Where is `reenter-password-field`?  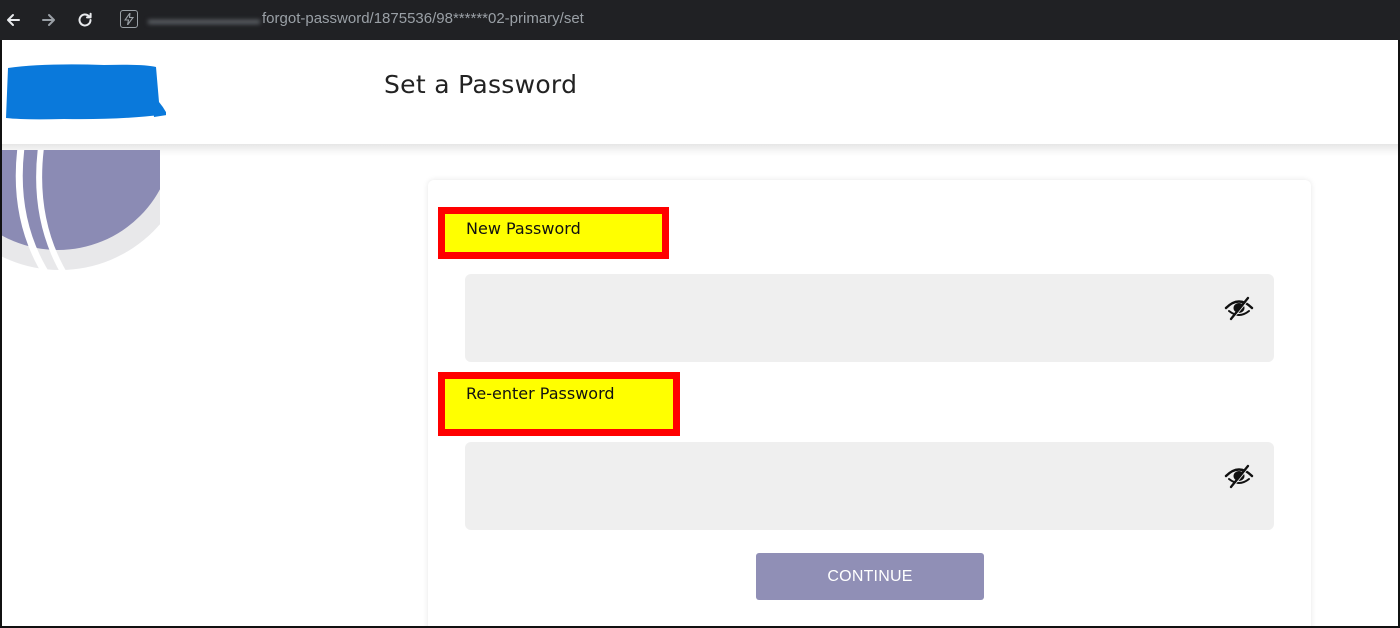 reenter-password-field is located at coordinates (869, 486).